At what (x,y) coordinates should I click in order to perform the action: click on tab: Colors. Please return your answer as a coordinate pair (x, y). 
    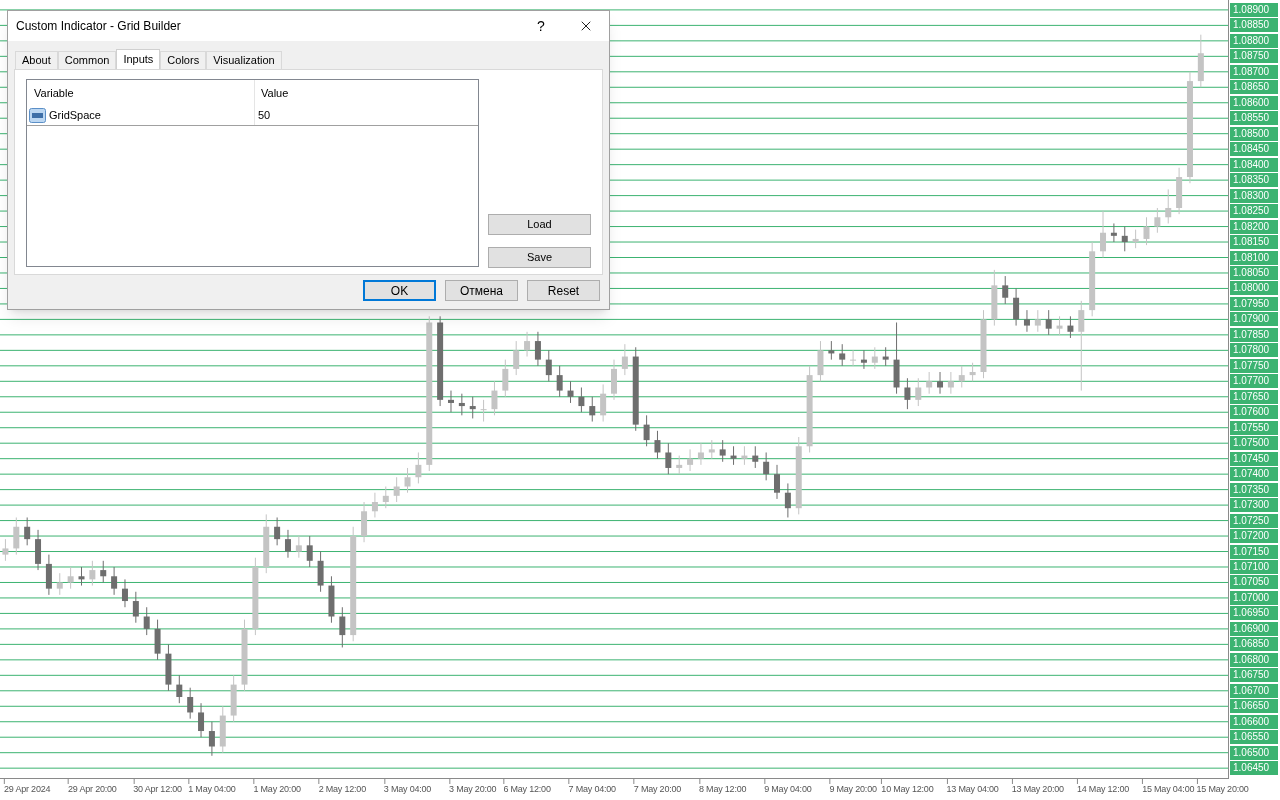
    Looking at the image, I should click on (183, 60).